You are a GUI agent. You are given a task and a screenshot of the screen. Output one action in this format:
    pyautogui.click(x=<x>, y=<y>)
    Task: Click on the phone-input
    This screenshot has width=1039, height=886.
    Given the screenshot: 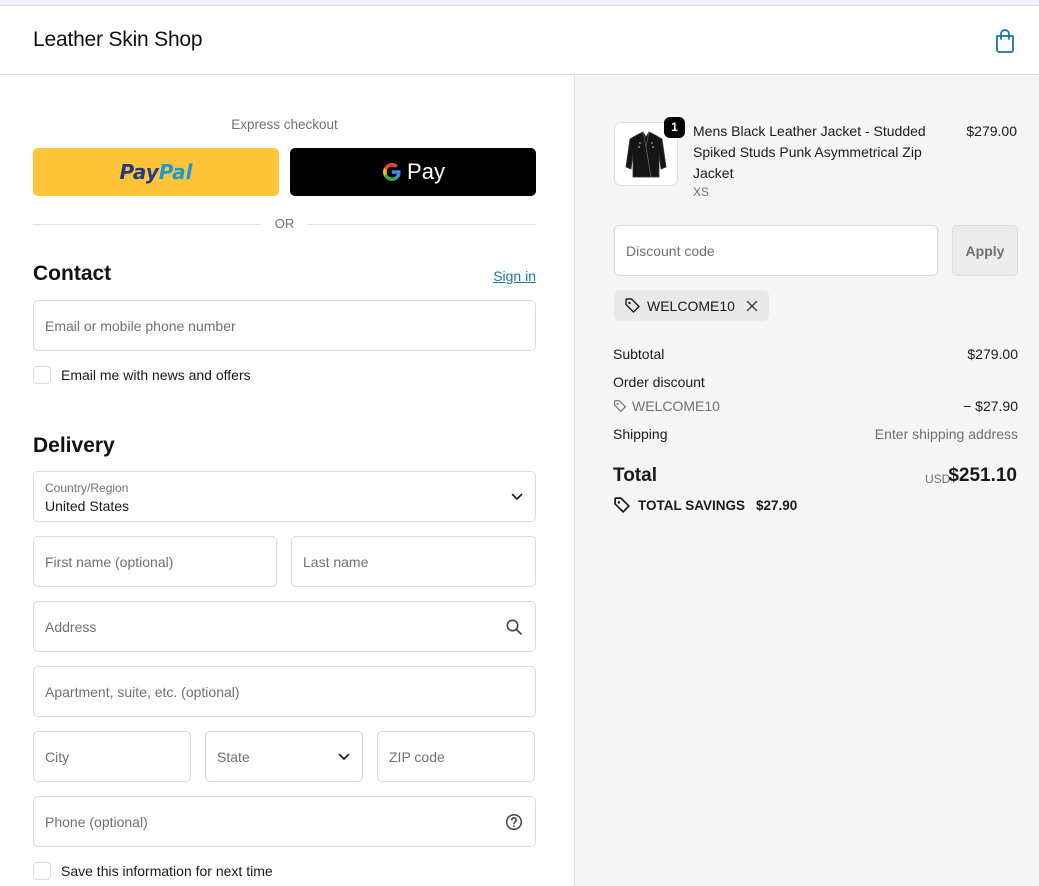 What is the action you would take?
    pyautogui.click(x=284, y=821)
    